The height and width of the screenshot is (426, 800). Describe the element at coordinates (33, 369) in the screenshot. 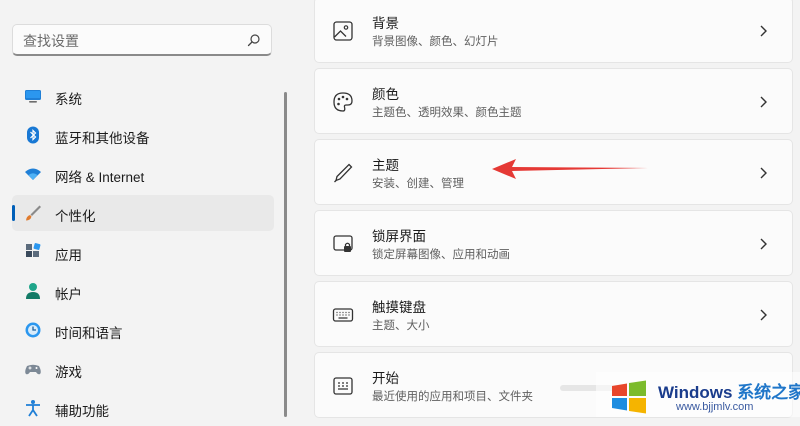

I see `gamepad-icon` at that location.